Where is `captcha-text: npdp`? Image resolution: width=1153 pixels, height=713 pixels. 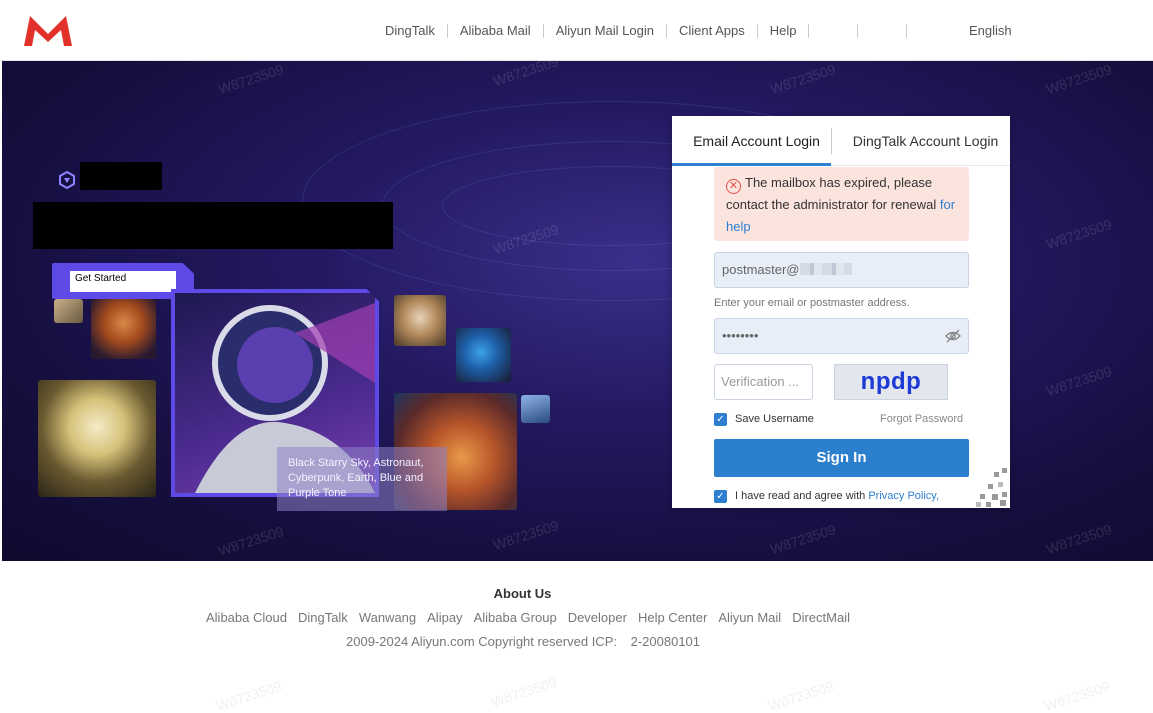 captcha-text: npdp is located at coordinates (891, 381).